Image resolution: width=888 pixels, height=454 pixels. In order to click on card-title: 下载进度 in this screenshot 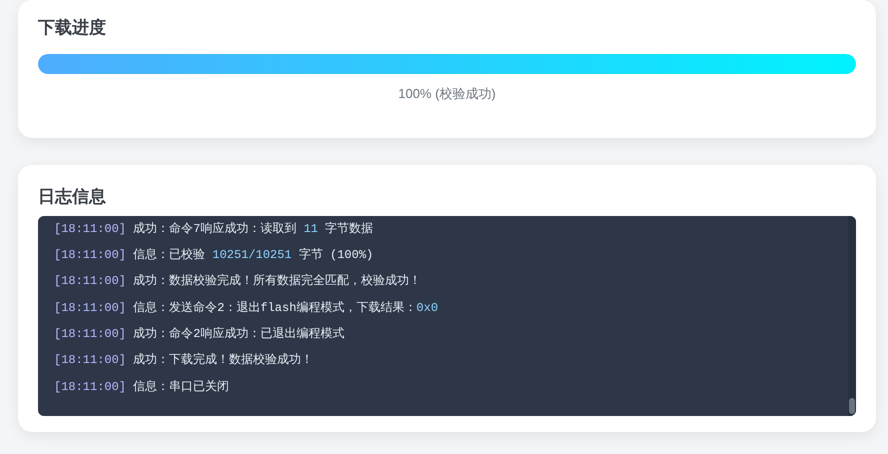, I will do `click(72, 28)`.